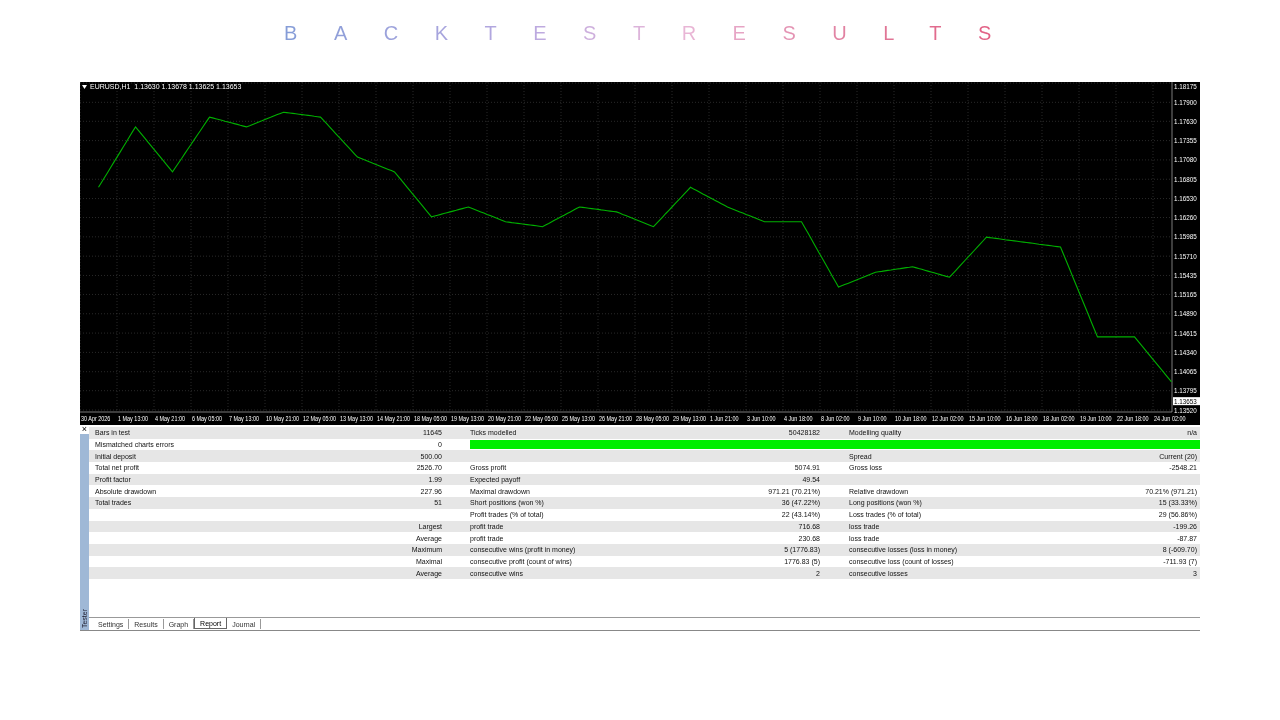 The height and width of the screenshot is (720, 1280). I want to click on close-button: ×, so click(84, 429).